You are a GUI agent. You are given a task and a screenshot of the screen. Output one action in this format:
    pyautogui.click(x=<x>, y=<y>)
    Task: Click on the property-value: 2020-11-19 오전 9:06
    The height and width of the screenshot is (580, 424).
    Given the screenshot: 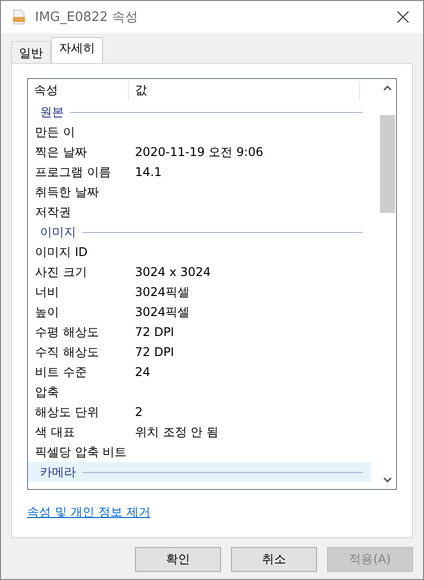 What is the action you would take?
    pyautogui.click(x=199, y=152)
    